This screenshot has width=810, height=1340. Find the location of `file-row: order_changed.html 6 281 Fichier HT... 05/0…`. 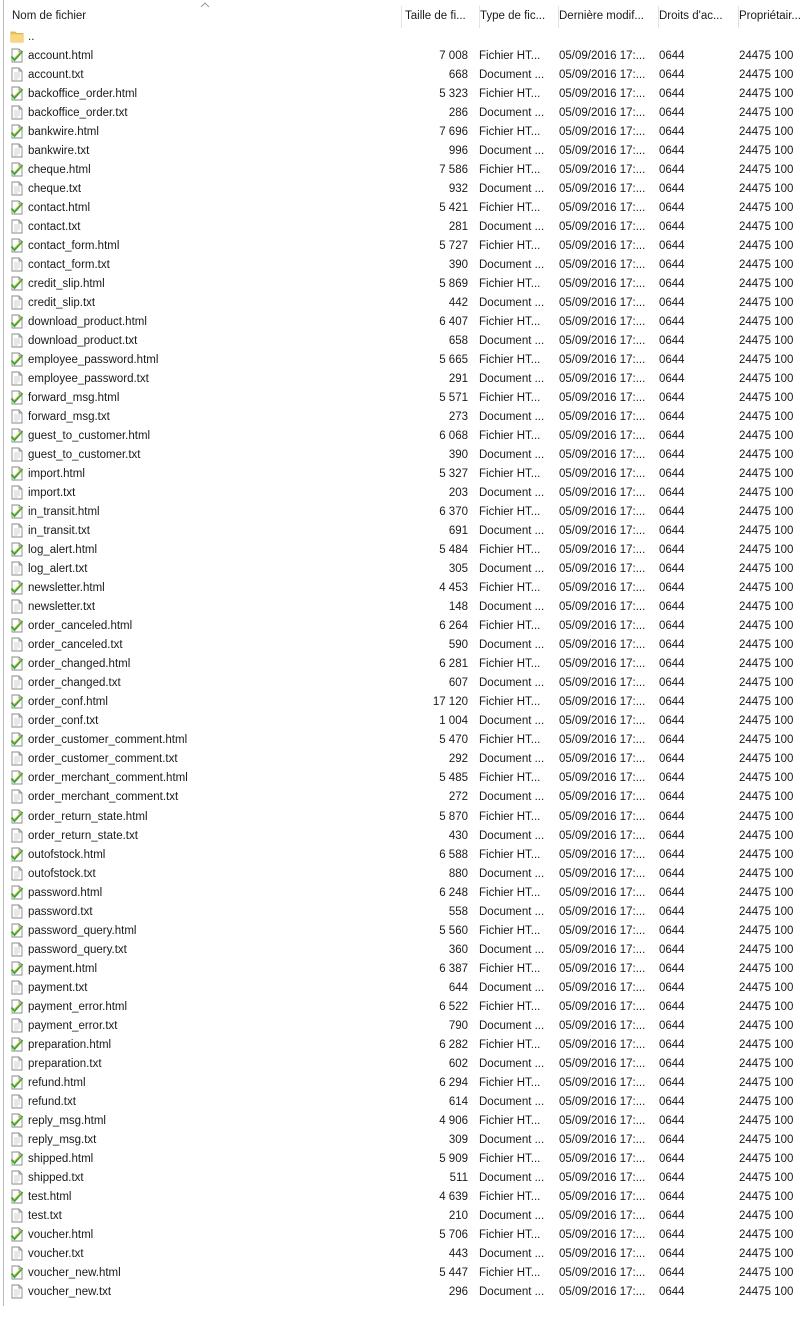

file-row: order_changed.html 6 281 Fichier HT... 05/0… is located at coordinates (407, 664).